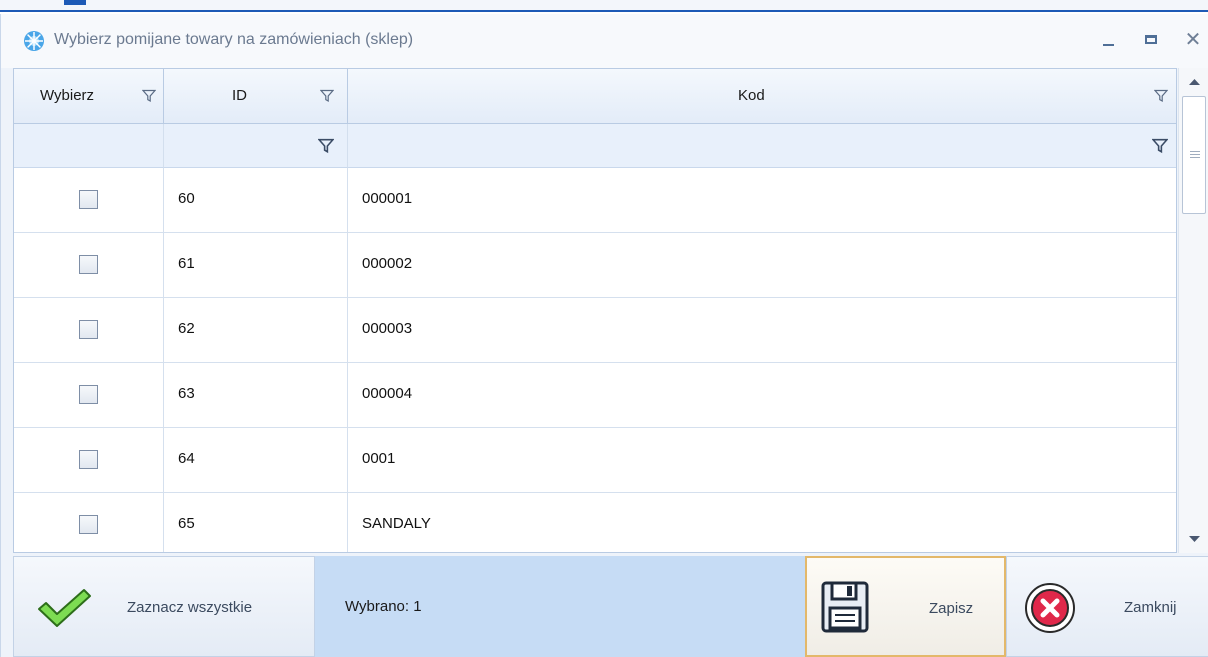 This screenshot has height=657, width=1208. Describe the element at coordinates (186, 458) in the screenshot. I see `row-id: 64` at that location.